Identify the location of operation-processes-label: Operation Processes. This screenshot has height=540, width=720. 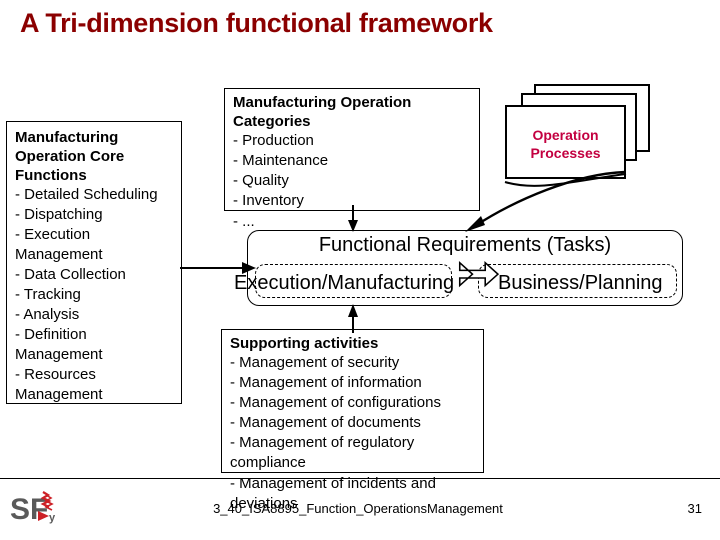
(565, 144).